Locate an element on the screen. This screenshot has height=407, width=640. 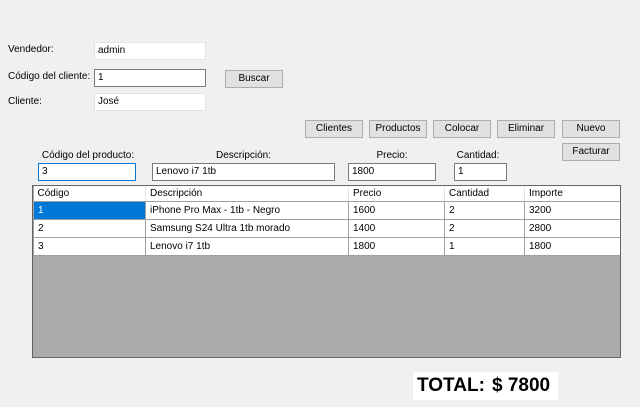
total-label: TOTAL: is located at coordinates (453, 386).